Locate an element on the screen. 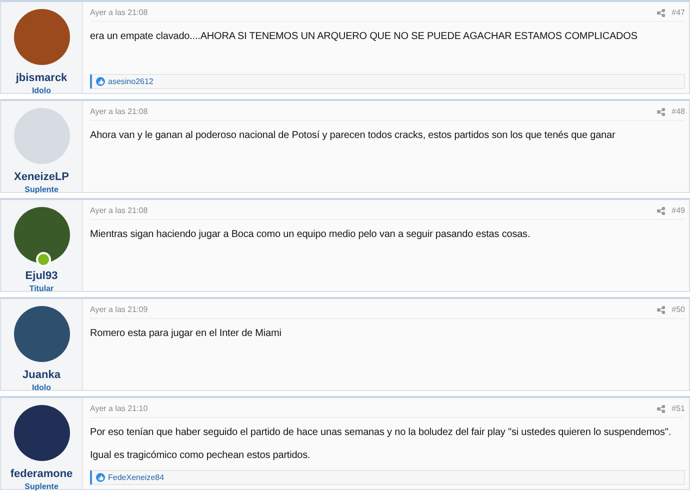 The width and height of the screenshot is (690, 494). username-link: jbismarck is located at coordinates (42, 78).